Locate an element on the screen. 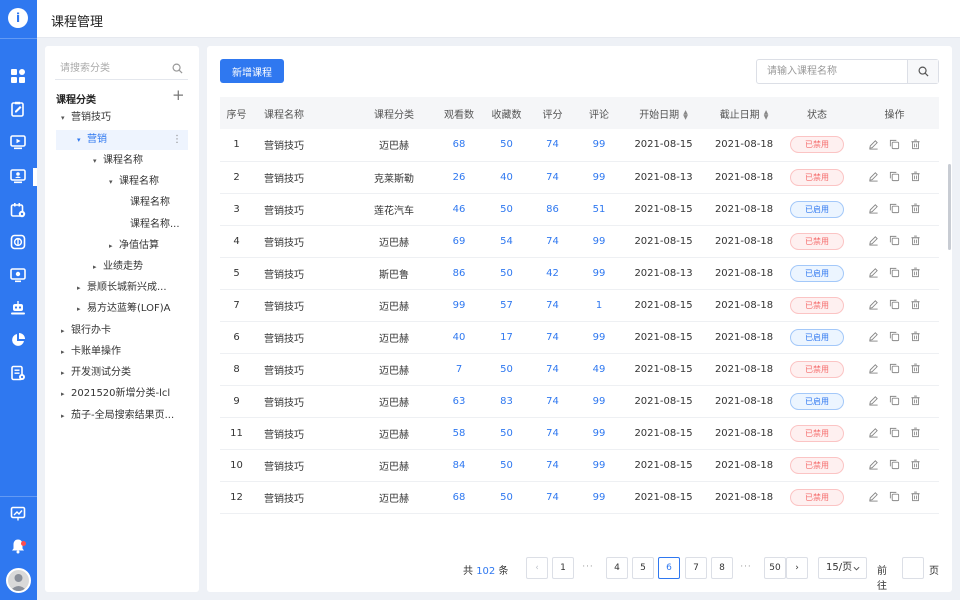 The image size is (960, 600). table-row: 6 营销技巧 迈巴赫 40 17 74 99 2021-08-15 2021-08-18 已启用 is located at coordinates (579, 337).